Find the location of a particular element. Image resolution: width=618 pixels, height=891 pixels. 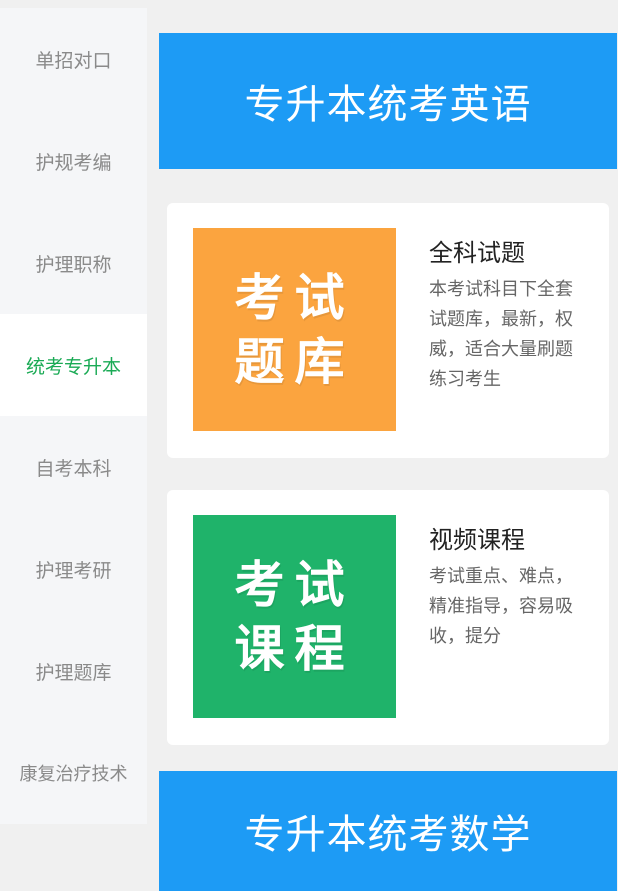

card-description: 本考试科目下全套试题库，最新，权威，适合大量刷题练习考生 is located at coordinates (501, 334).